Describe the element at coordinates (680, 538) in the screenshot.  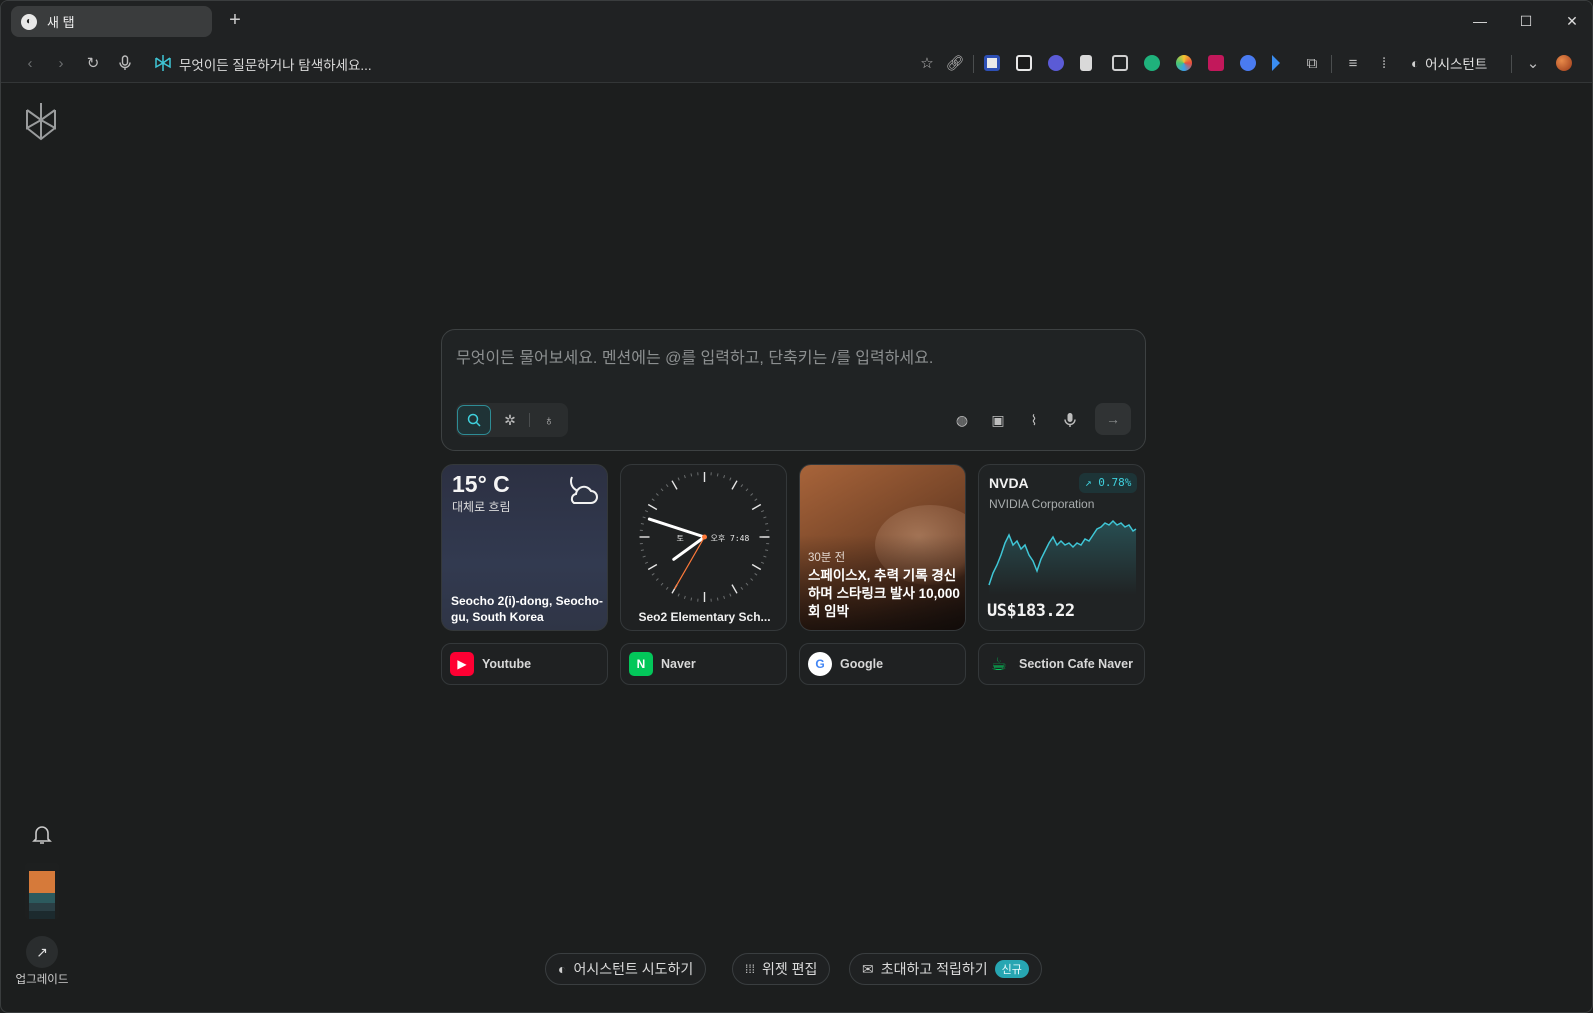
I see `clock-day-label: 토` at that location.